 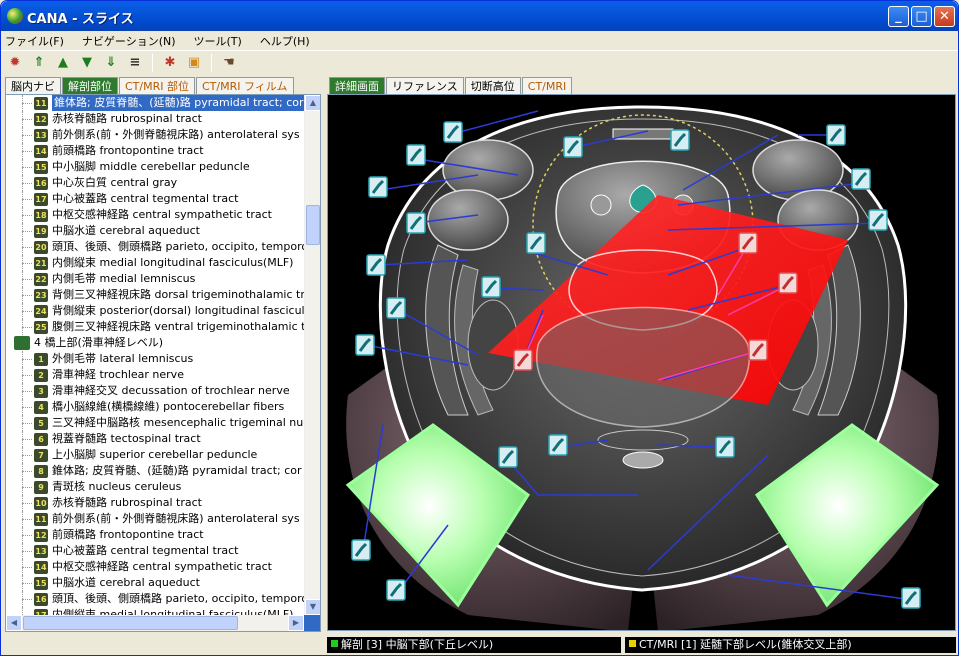 I want to click on right-tab-1: リファレンス, so click(x=425, y=85).